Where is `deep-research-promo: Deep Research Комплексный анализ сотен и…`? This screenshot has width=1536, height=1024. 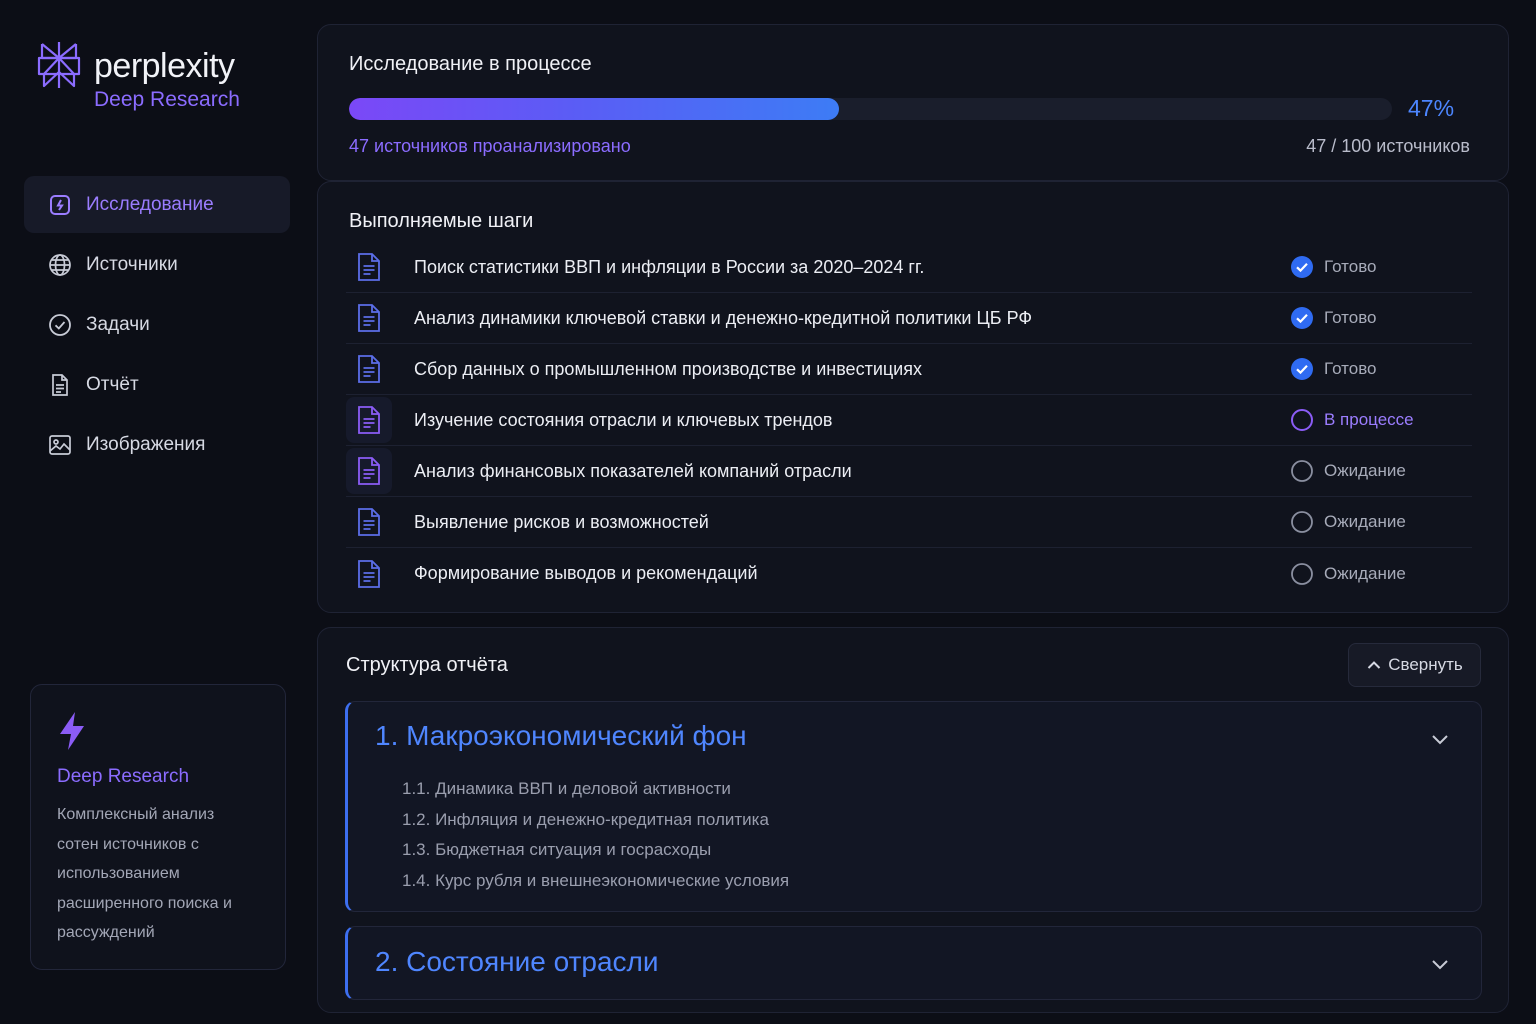 deep-research-promo: Deep Research Комплексный анализ сотен и… is located at coordinates (158, 827).